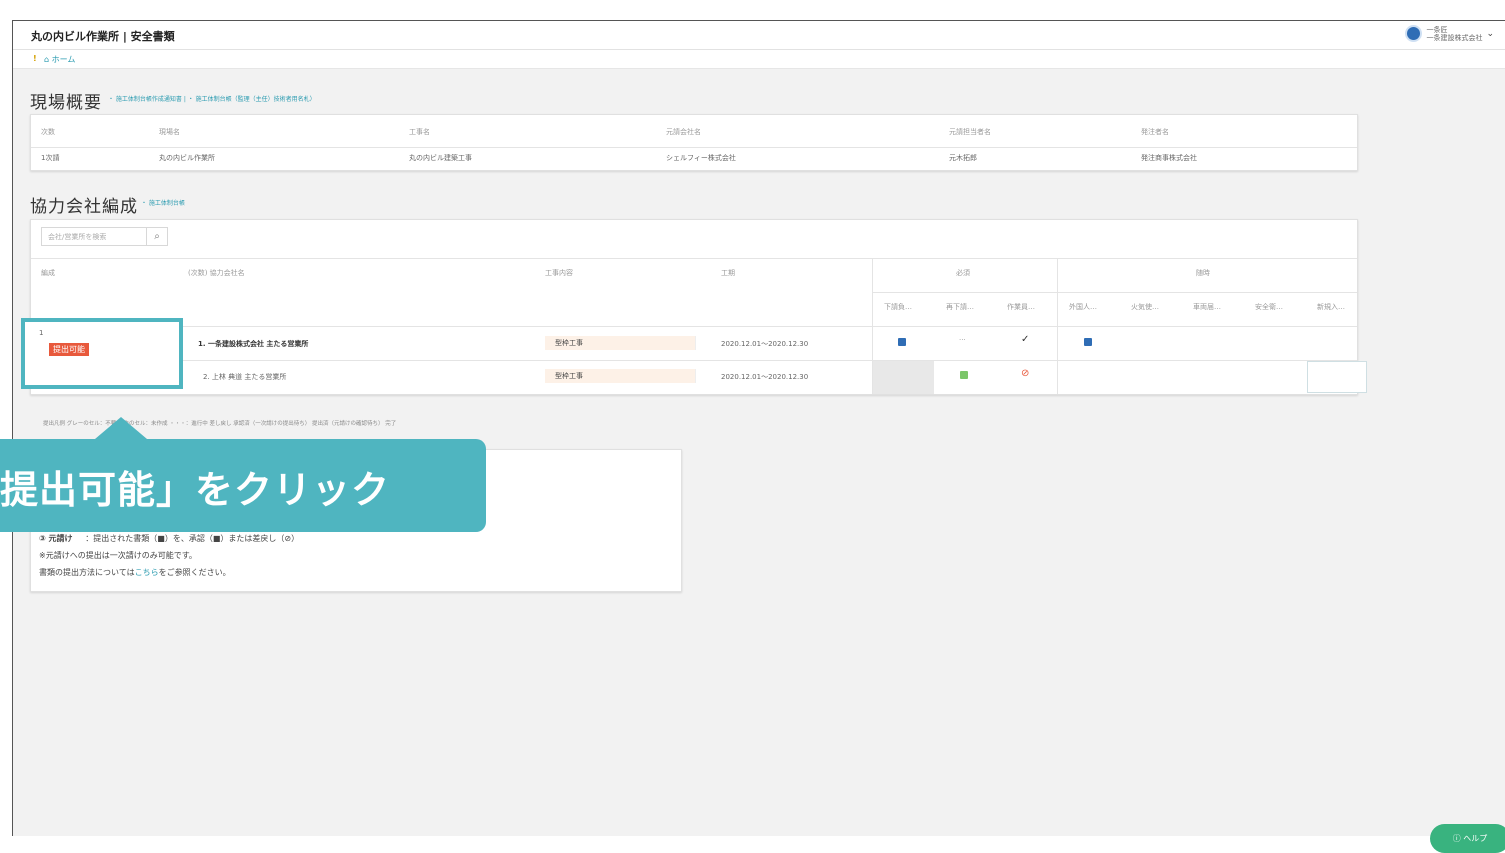  What do you see at coordinates (102, 353) in the screenshot?
I see `highlight-box: 1 提出可能` at bounding box center [102, 353].